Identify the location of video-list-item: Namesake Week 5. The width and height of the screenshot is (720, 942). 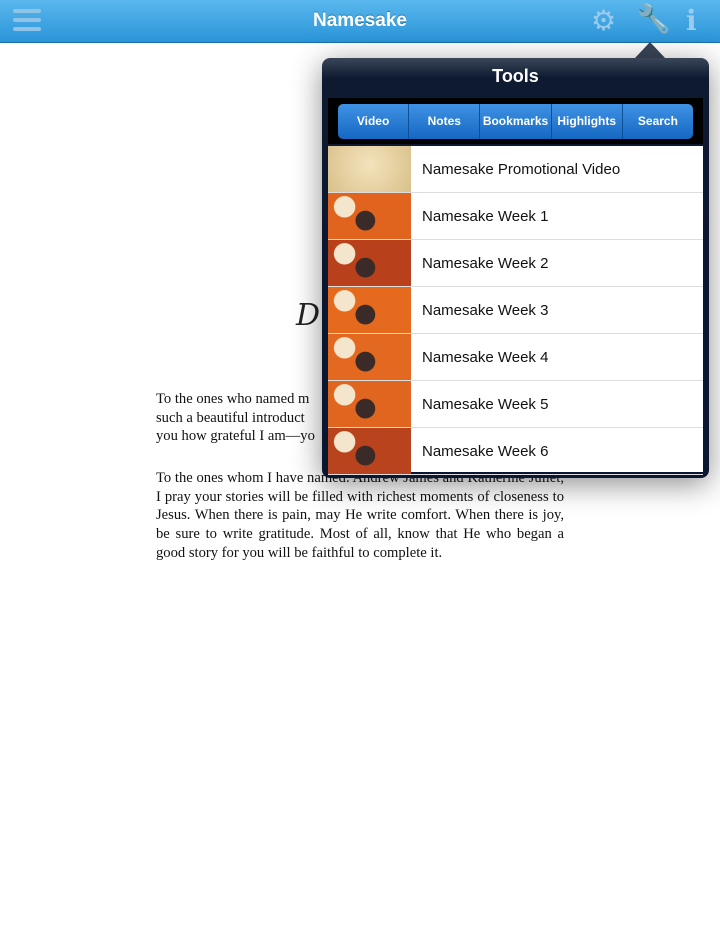
(515, 404).